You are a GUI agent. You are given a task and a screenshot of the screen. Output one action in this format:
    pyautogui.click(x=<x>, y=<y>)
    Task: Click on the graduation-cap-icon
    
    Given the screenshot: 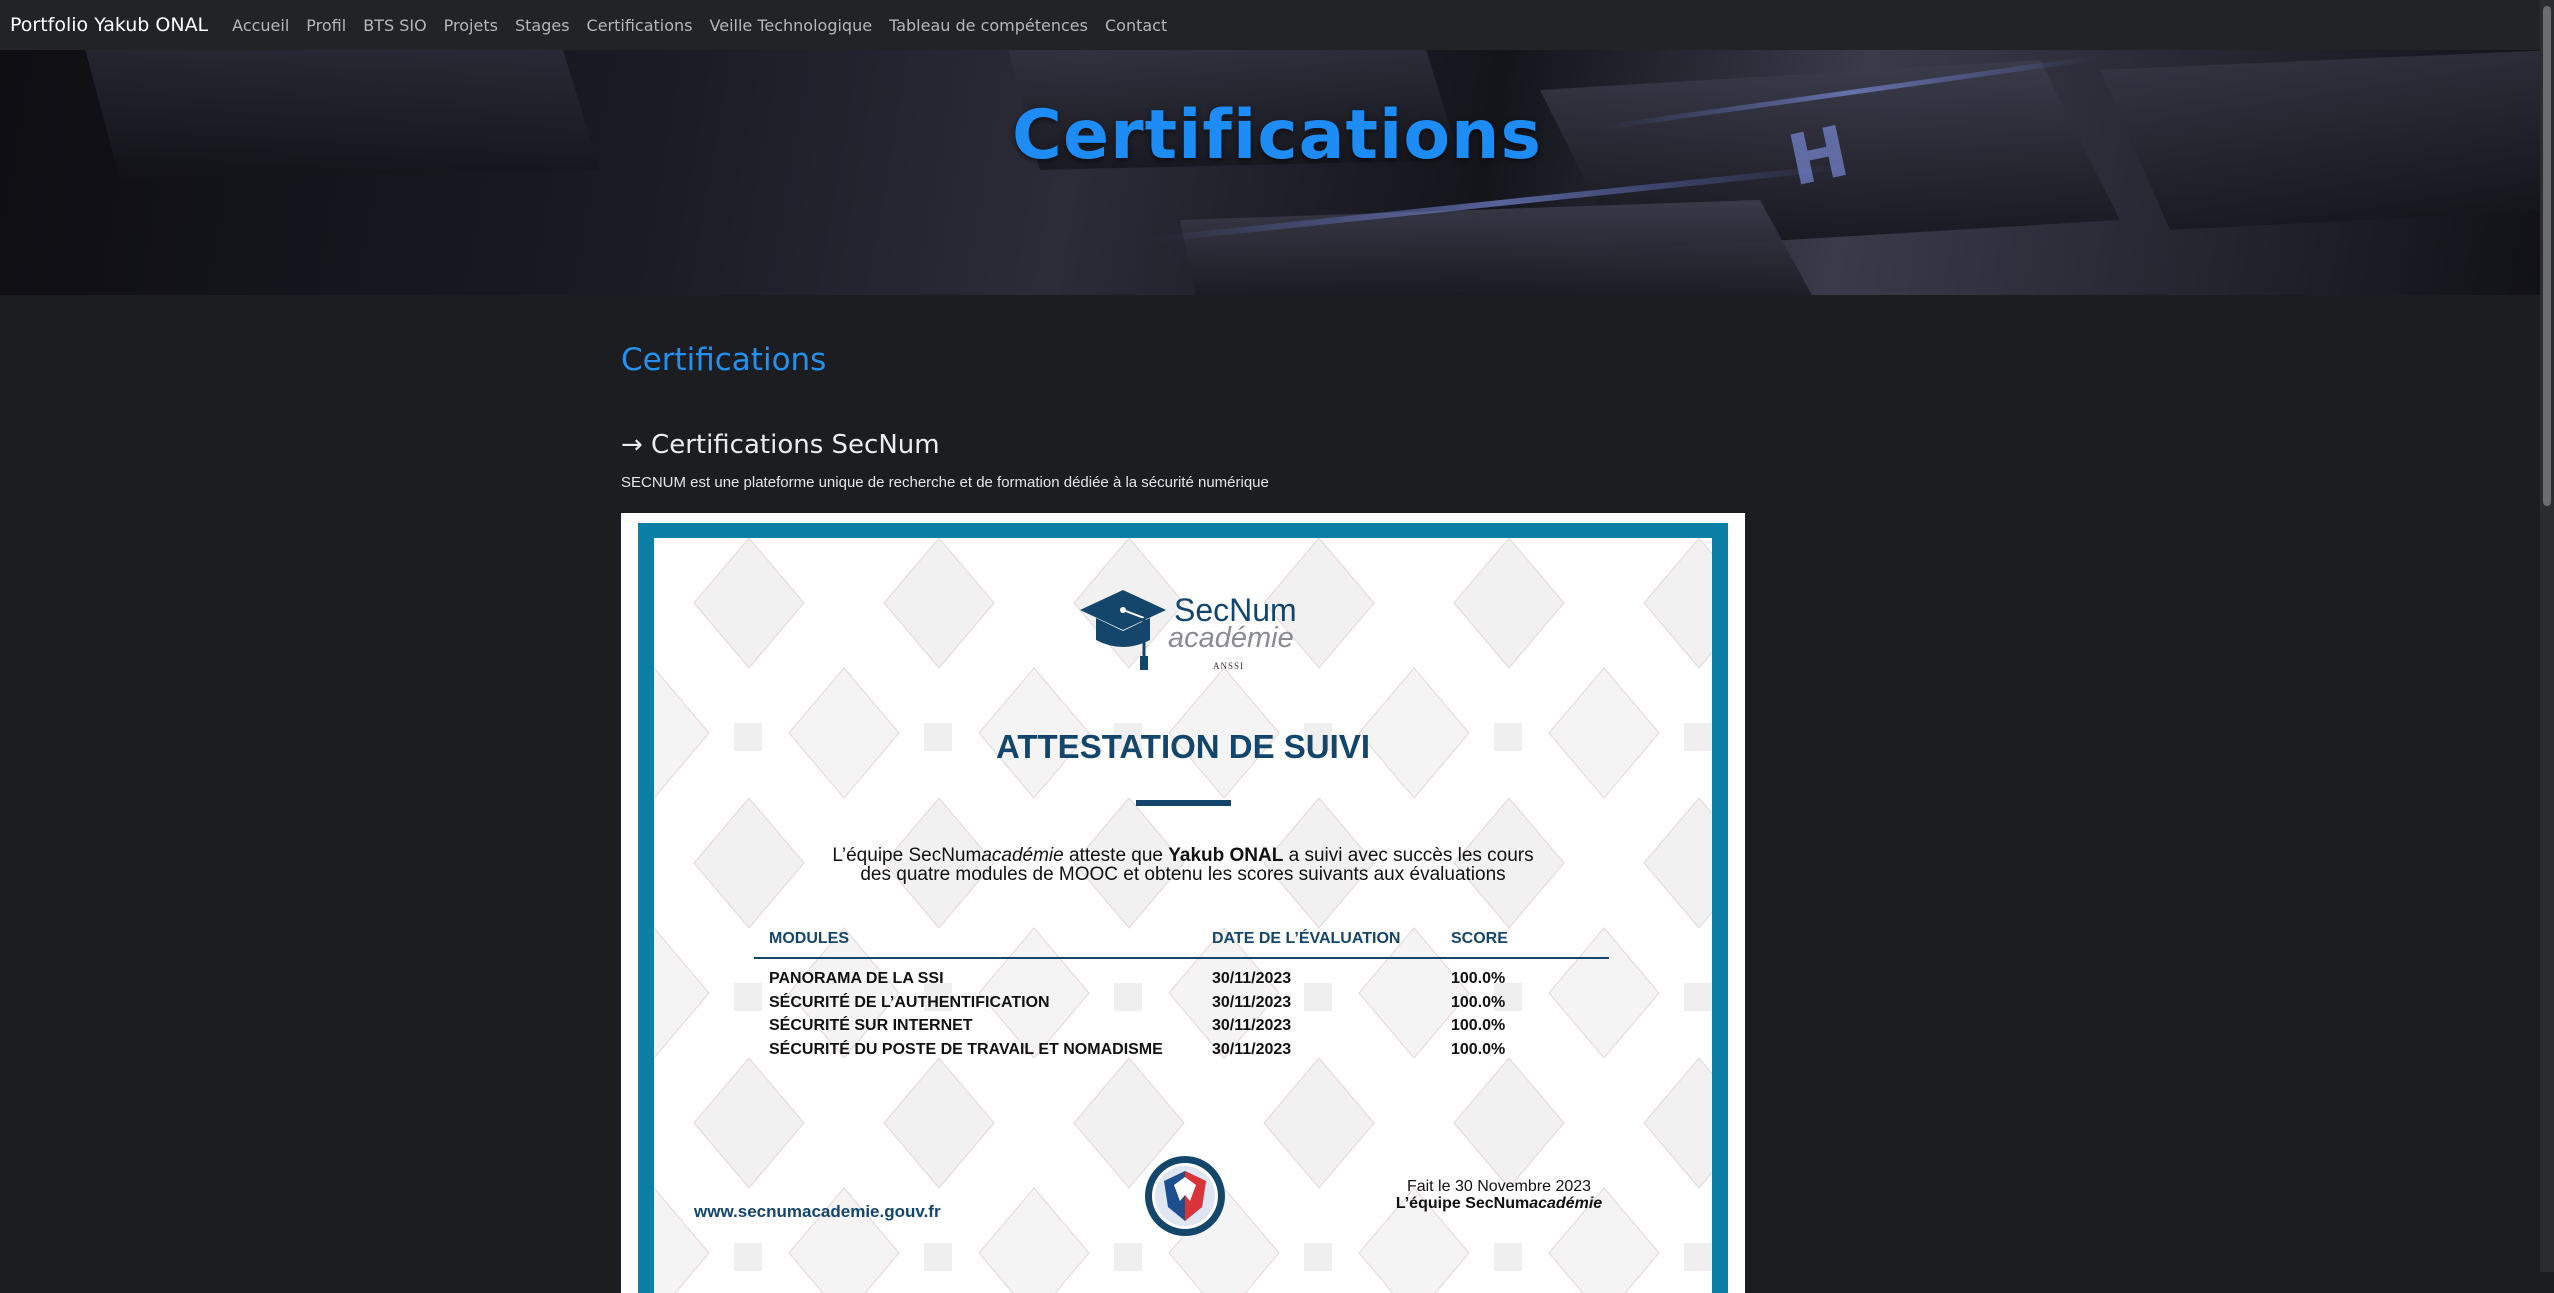 What is the action you would take?
    pyautogui.click(x=1123, y=630)
    